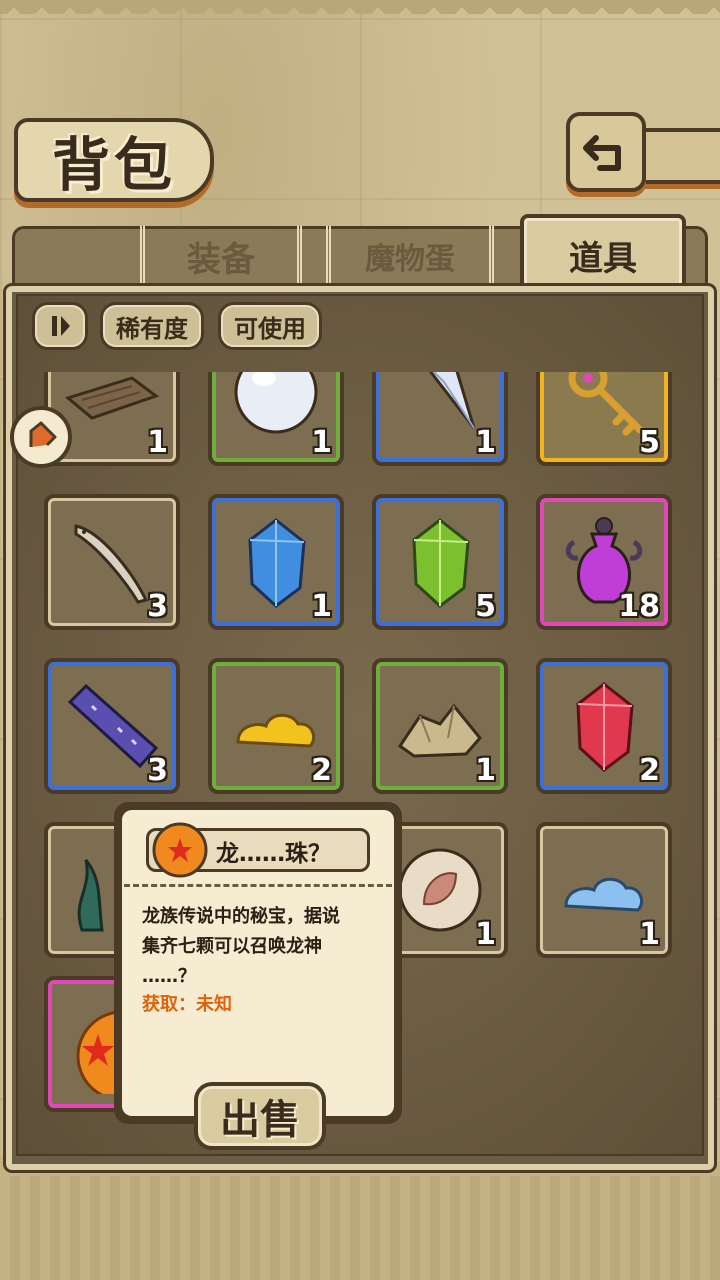 This screenshot has height=1280, width=720. I want to click on item-count: 18, so click(639, 606).